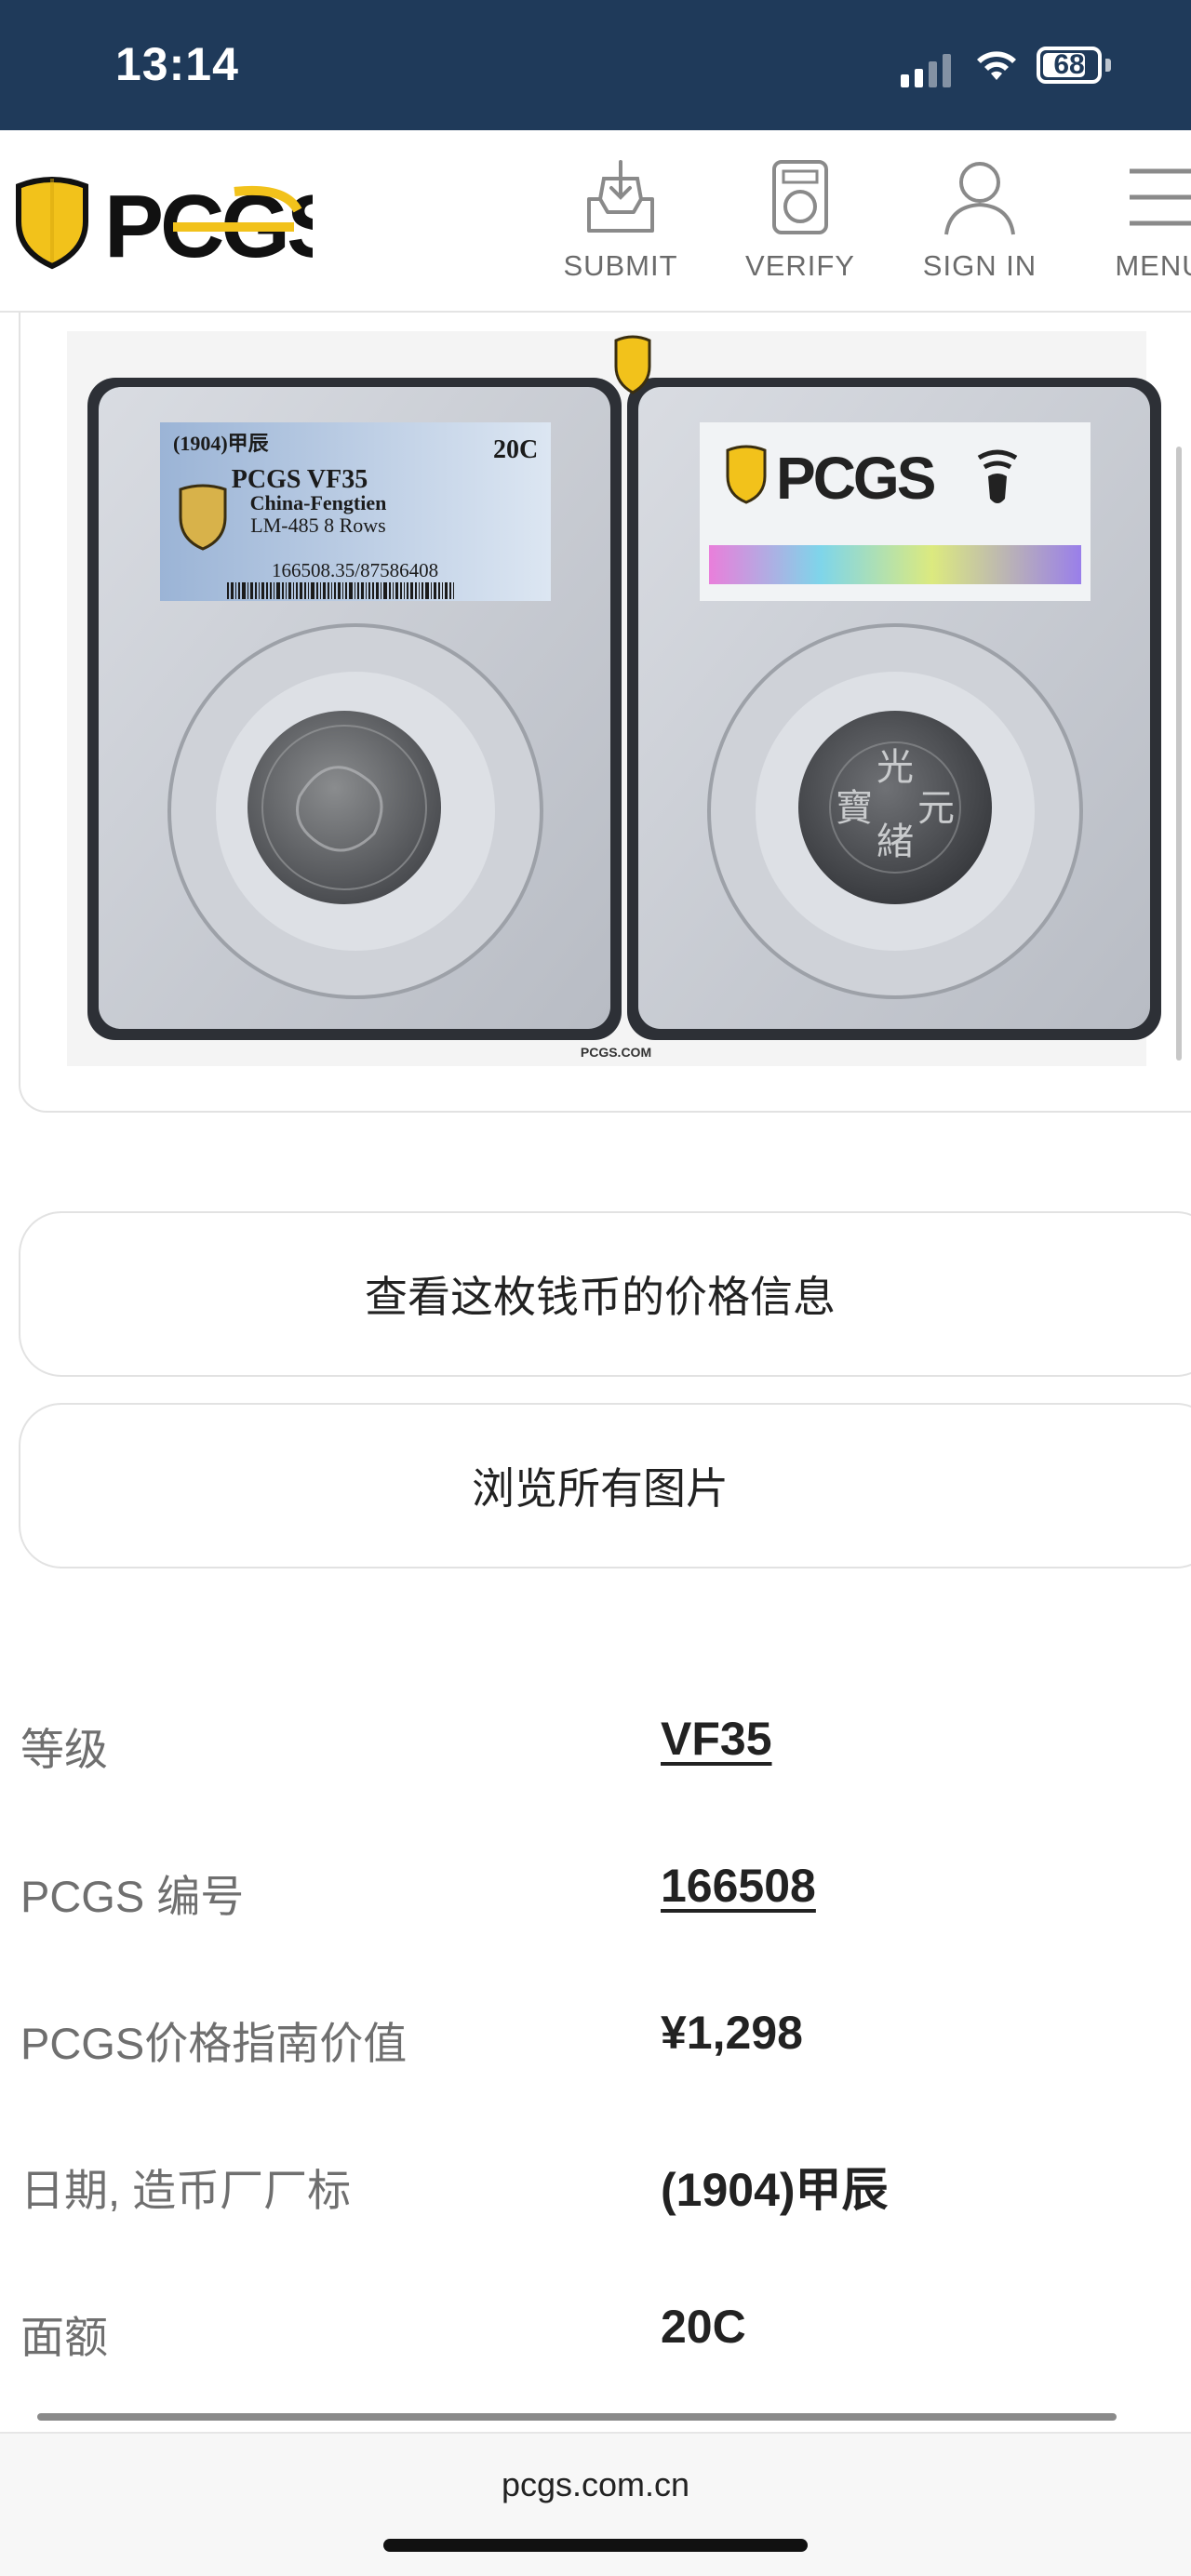  What do you see at coordinates (595, 65) in the screenshot?
I see `status-bar: 13:14 68` at bounding box center [595, 65].